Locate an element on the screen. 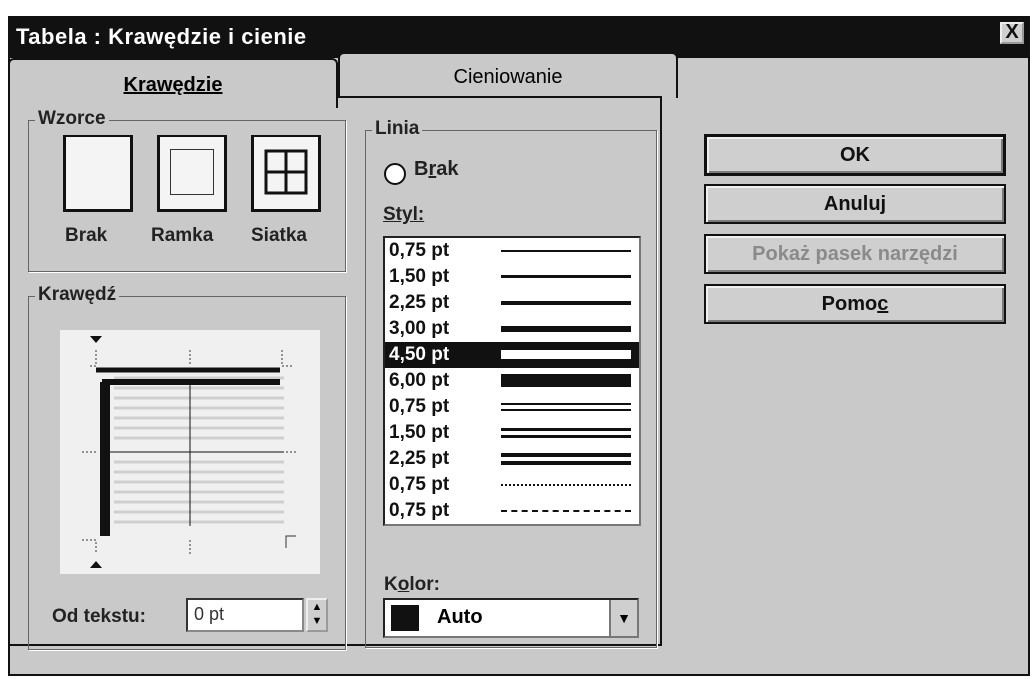 The image size is (1032, 679). preset-brak-button is located at coordinates (98, 173).